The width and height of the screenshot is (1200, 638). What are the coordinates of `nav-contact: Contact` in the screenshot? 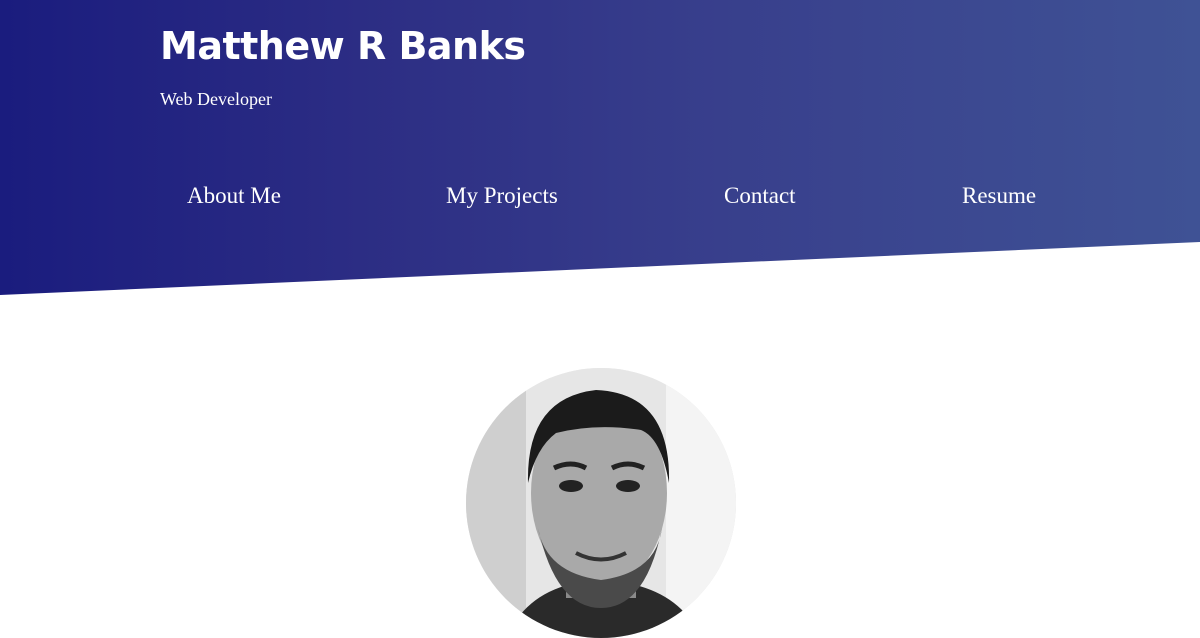 It's located at (760, 196).